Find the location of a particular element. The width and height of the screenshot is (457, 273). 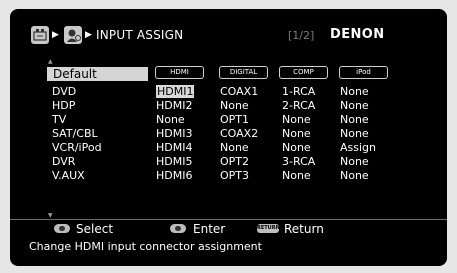

page-title: INPUT ASSIGN is located at coordinates (140, 35).